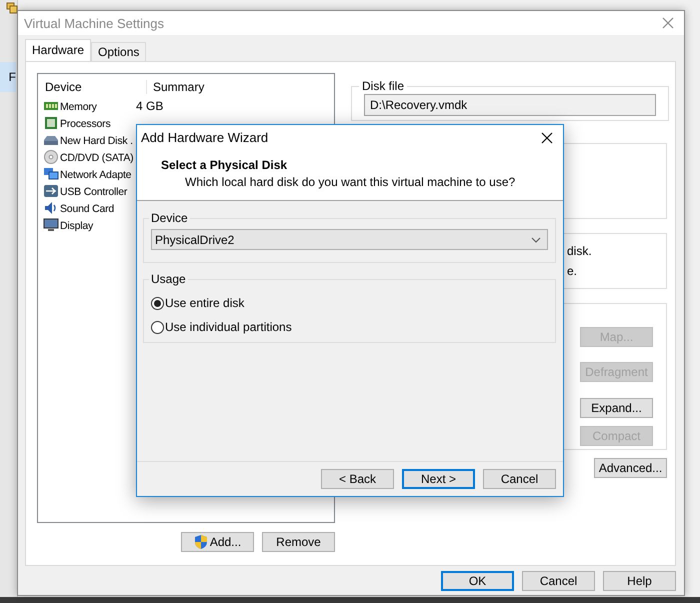 The image size is (700, 603). What do you see at coordinates (221, 327) in the screenshot?
I see `radio-option: Use individual partitions` at bounding box center [221, 327].